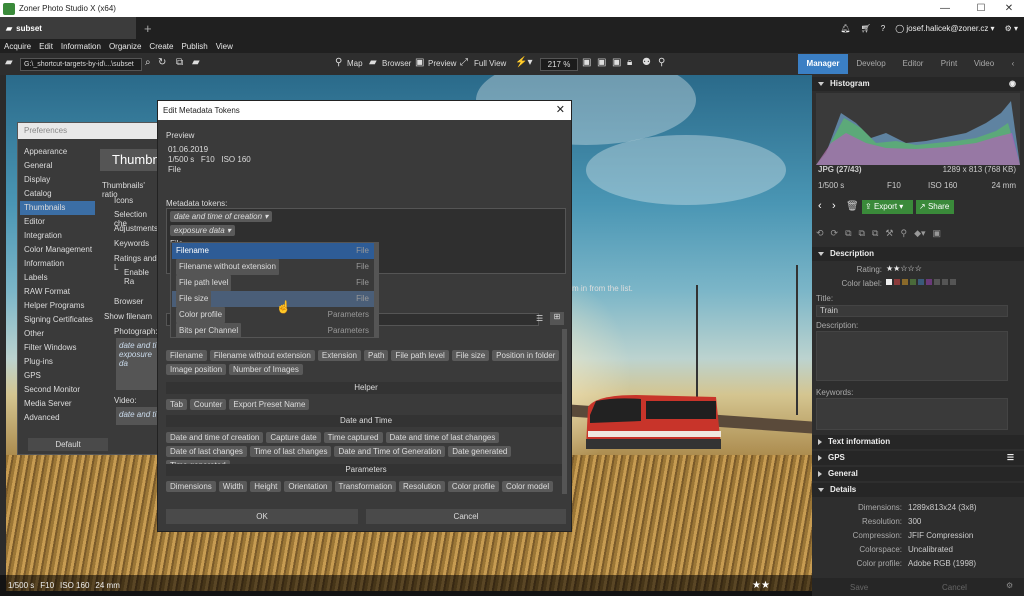 The width and height of the screenshot is (1024, 596). What do you see at coordinates (527, 486) in the screenshot?
I see `chip-color-model: Color model` at bounding box center [527, 486].